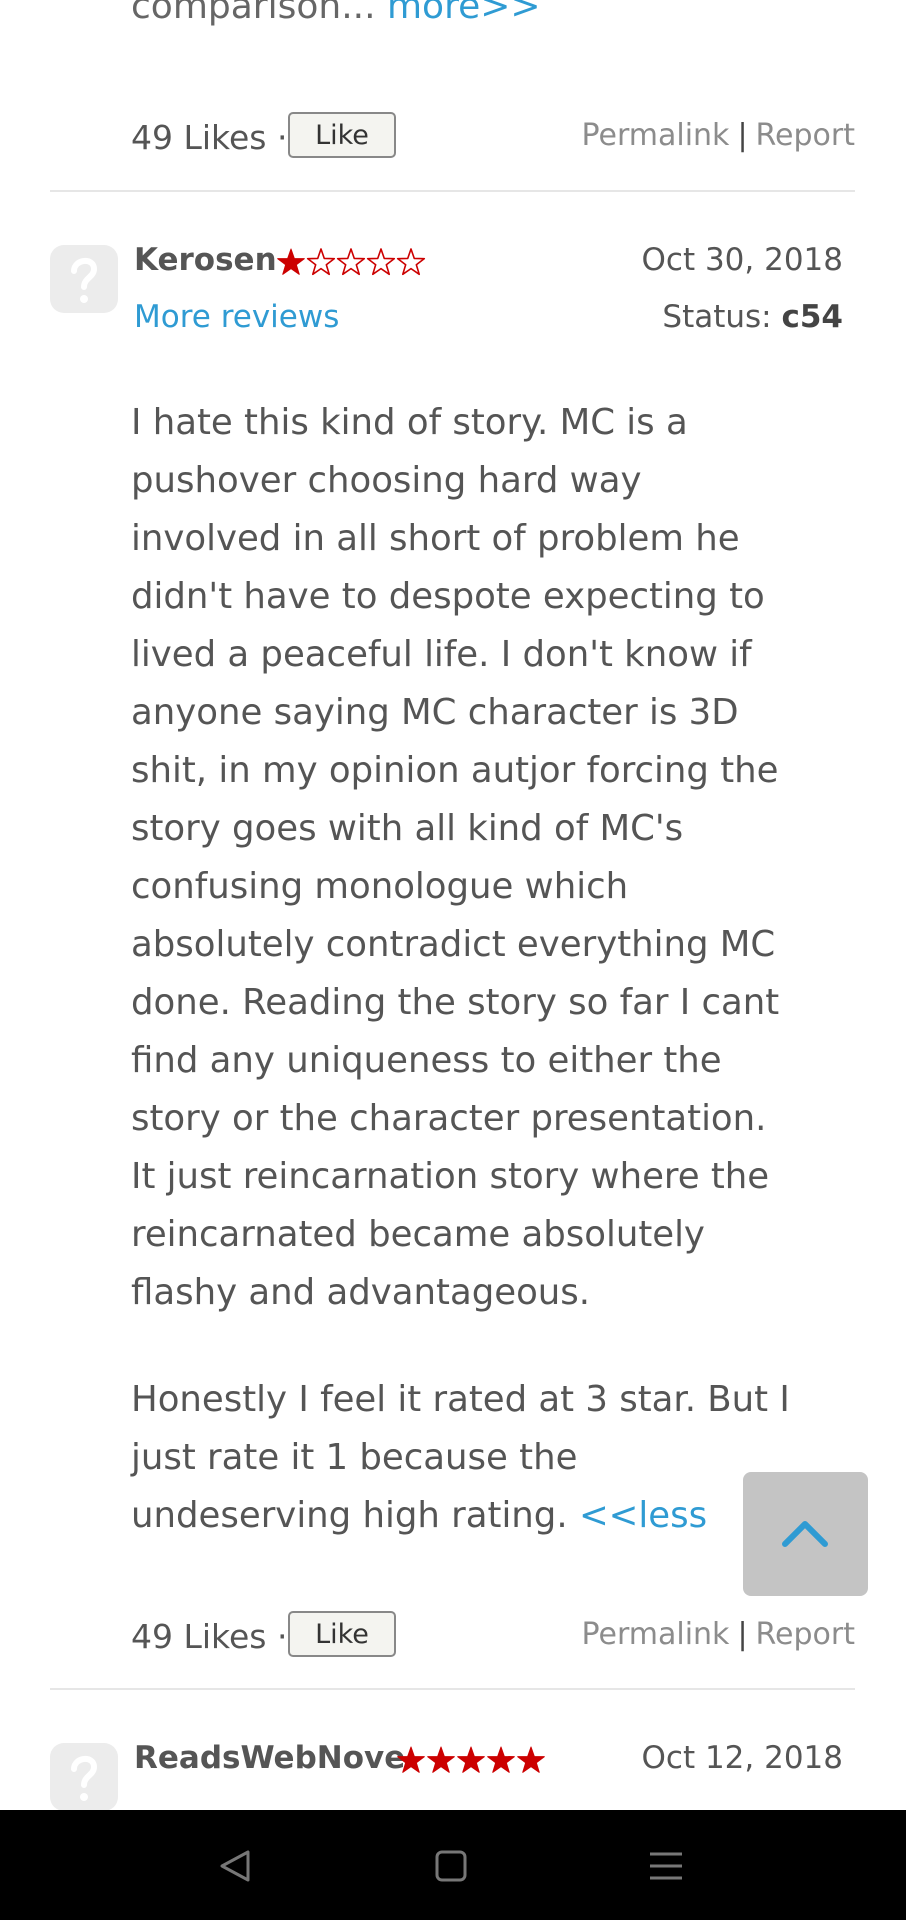  I want to click on chevron-up-icon, so click(805, 1534).